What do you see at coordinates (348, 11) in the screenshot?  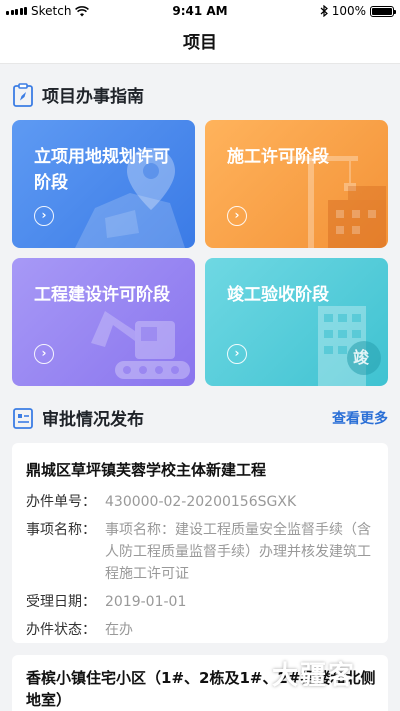 I see `battery-percent: 100%` at bounding box center [348, 11].